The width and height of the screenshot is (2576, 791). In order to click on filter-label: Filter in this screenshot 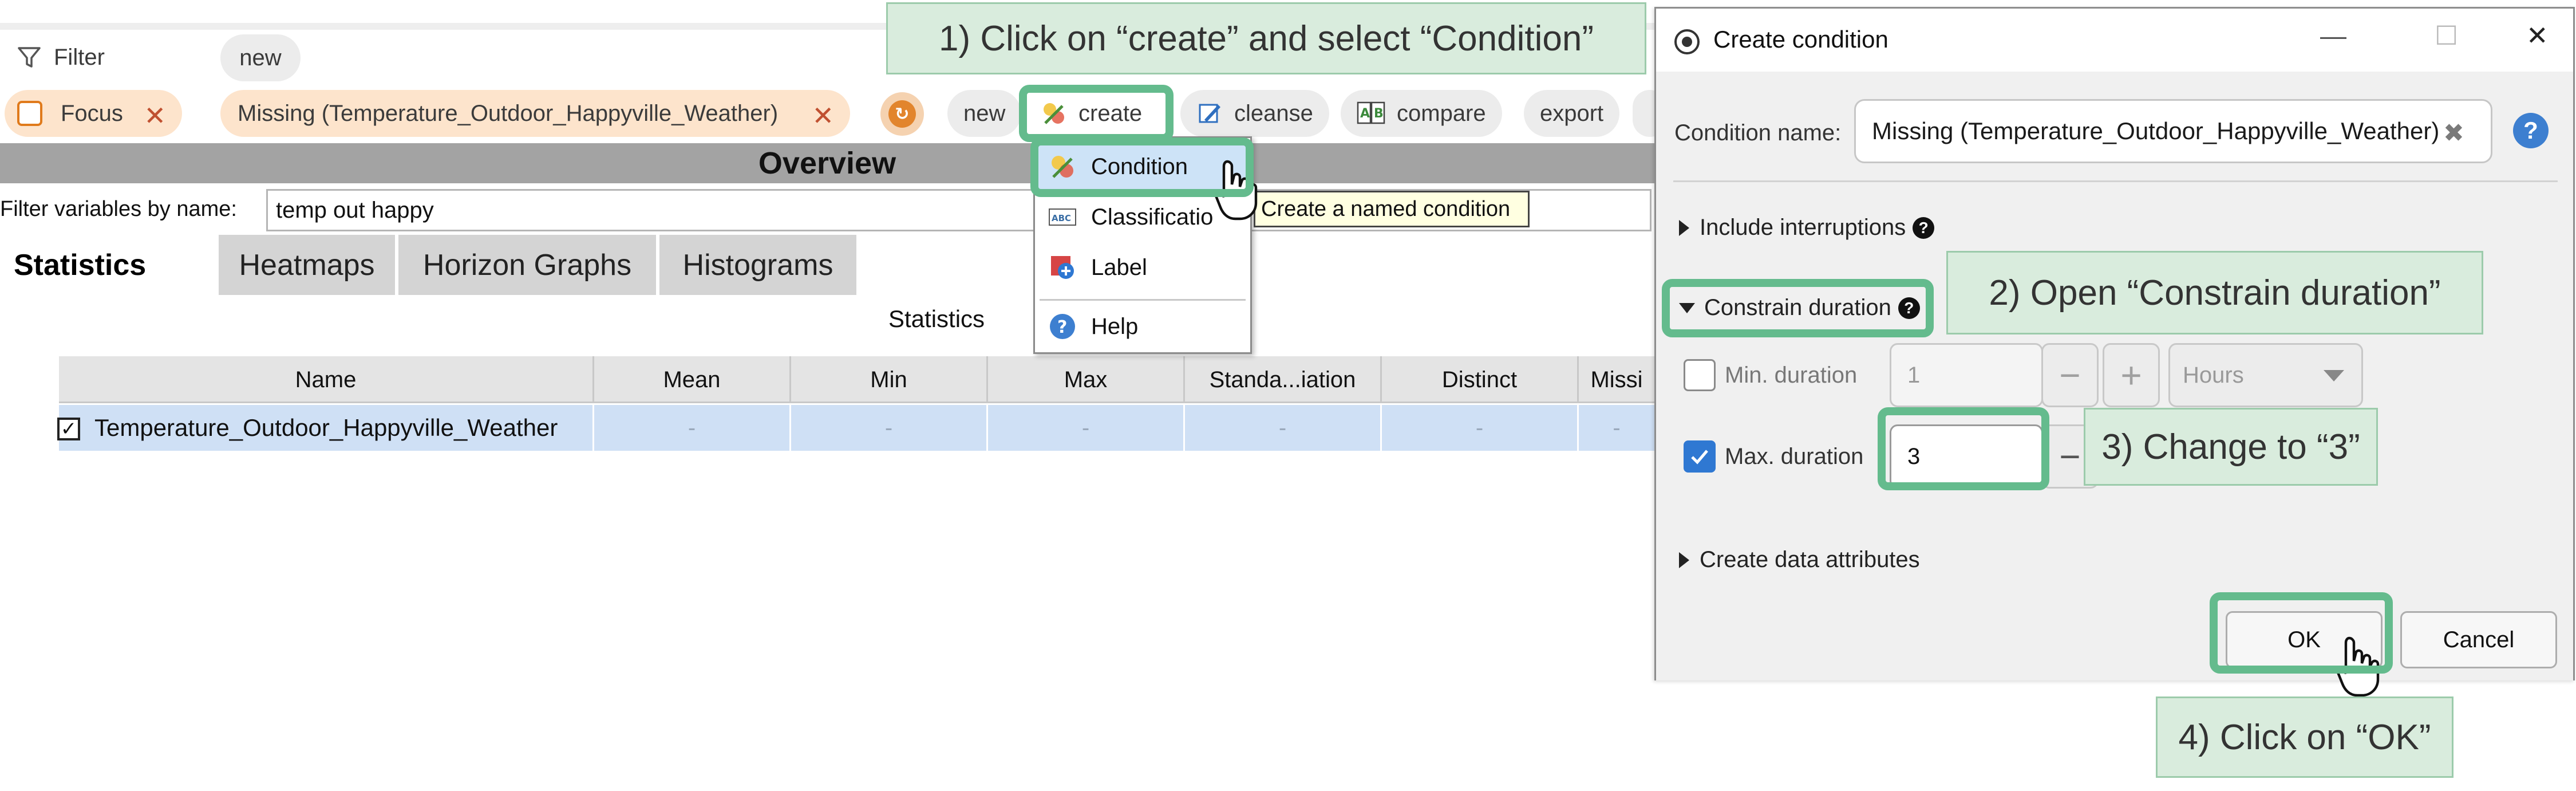, I will do `click(79, 57)`.